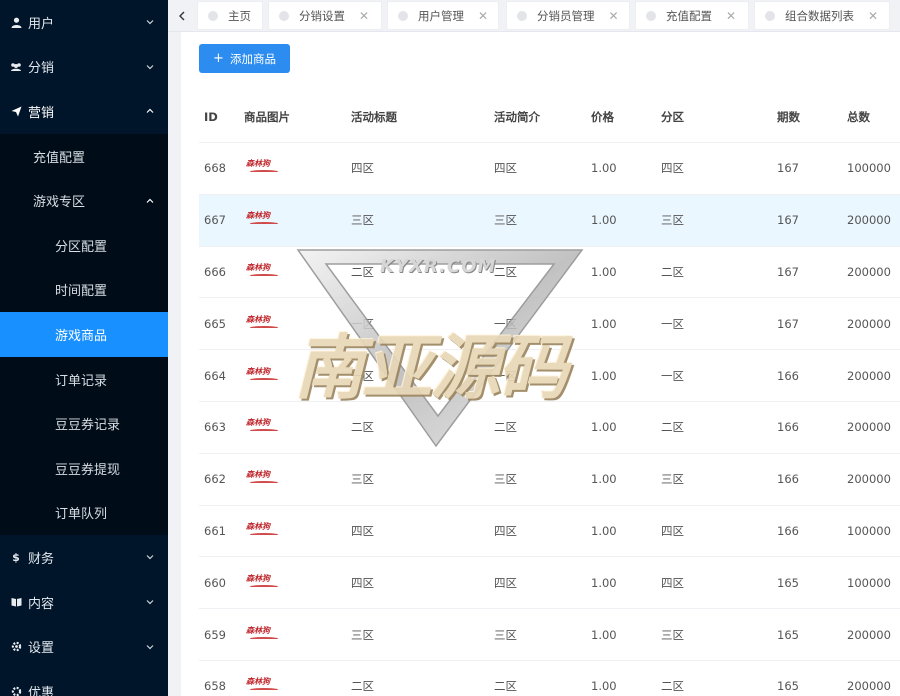 This screenshot has width=900, height=696. I want to click on menu-content: 内容, so click(84, 602).